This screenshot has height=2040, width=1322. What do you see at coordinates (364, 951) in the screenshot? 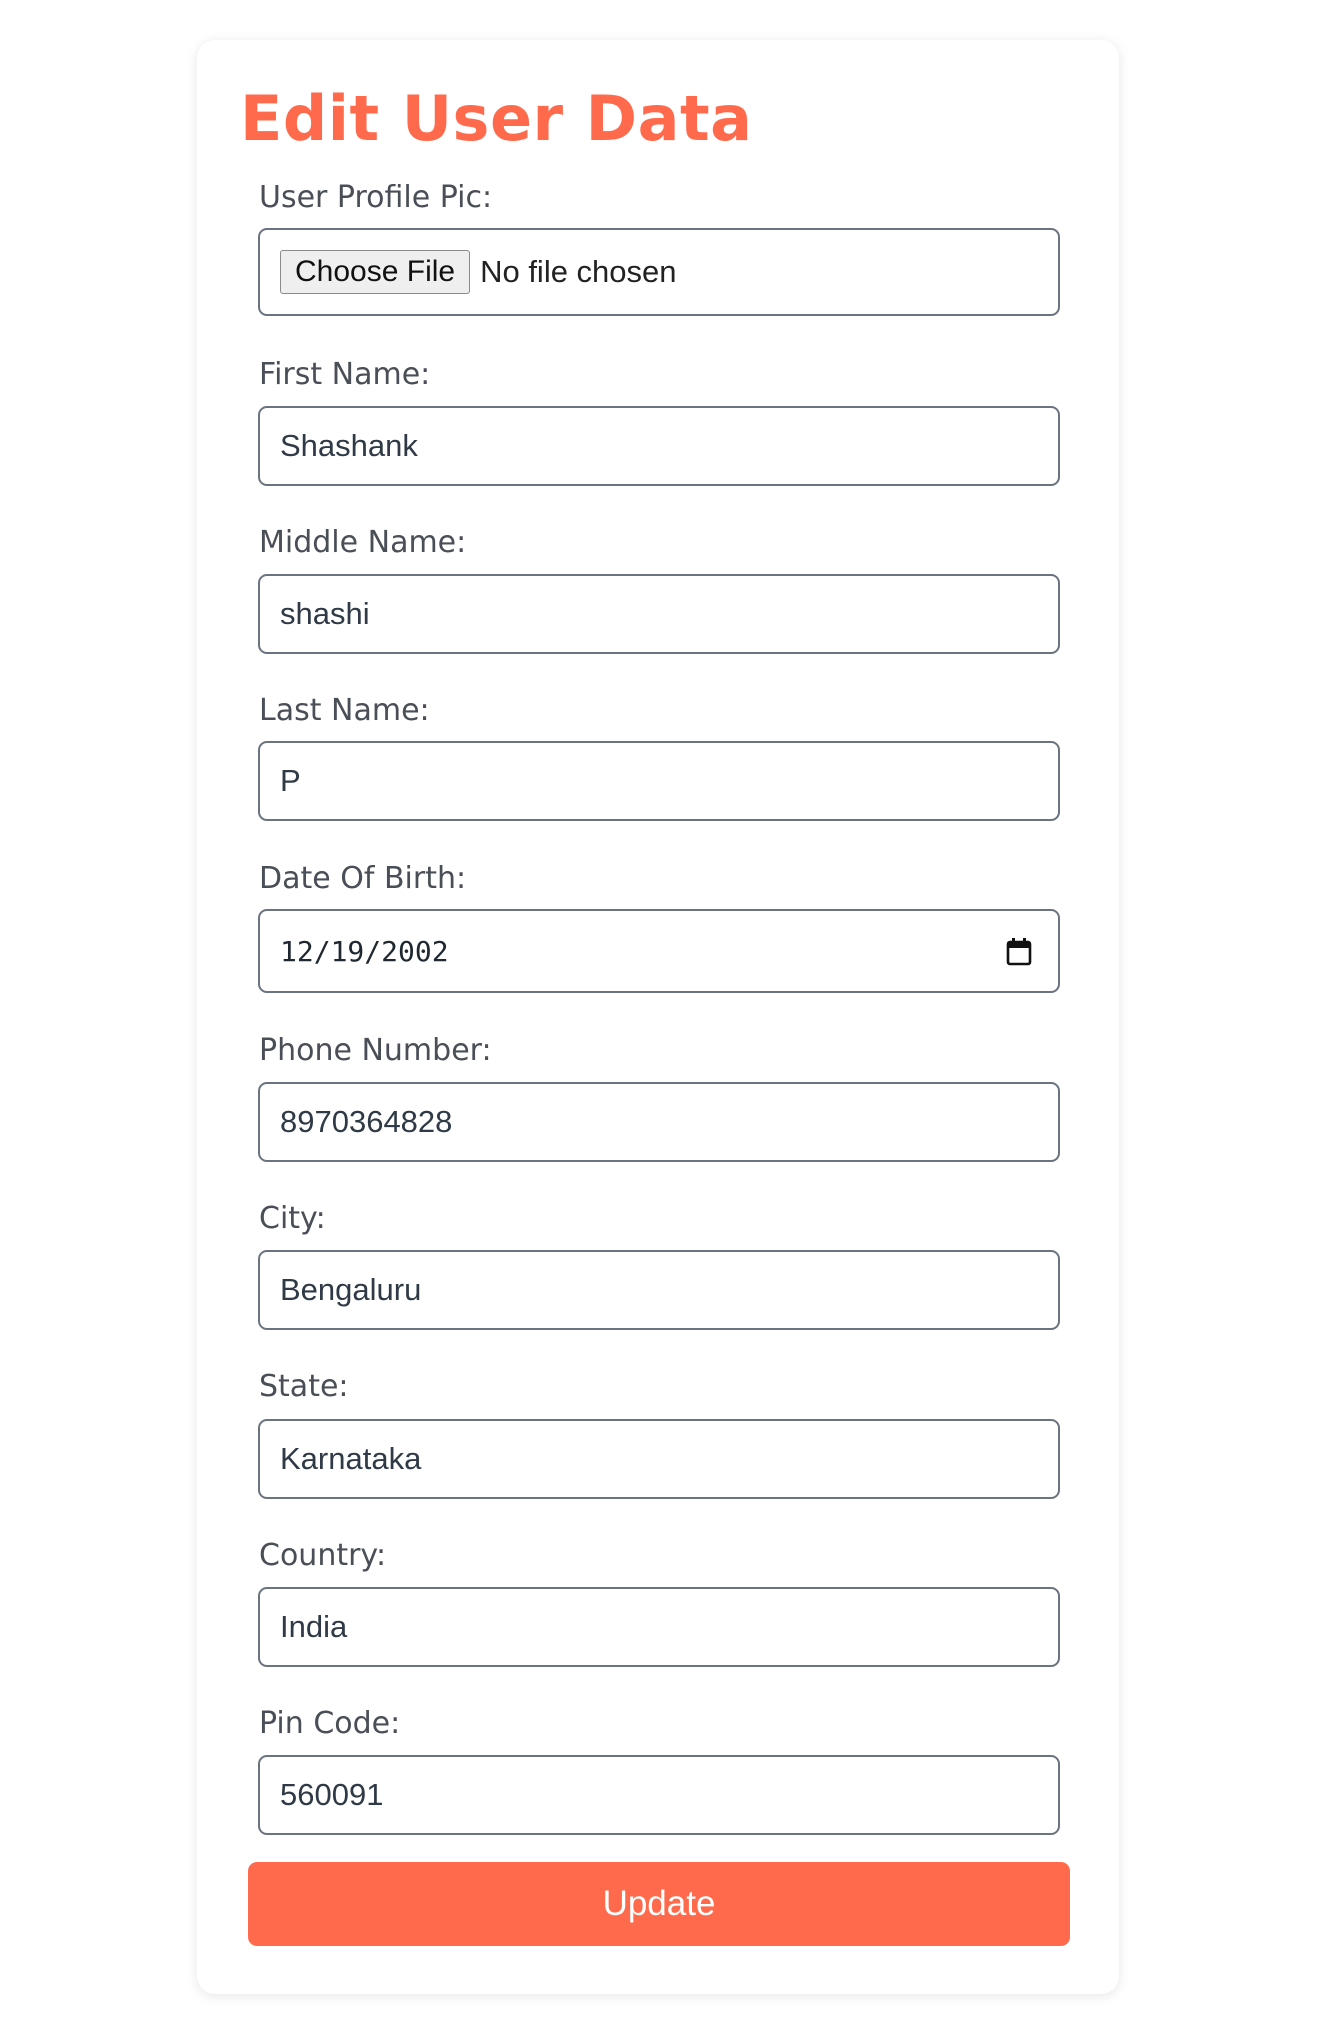
I see `dob-value: 12/19/2002` at bounding box center [364, 951].